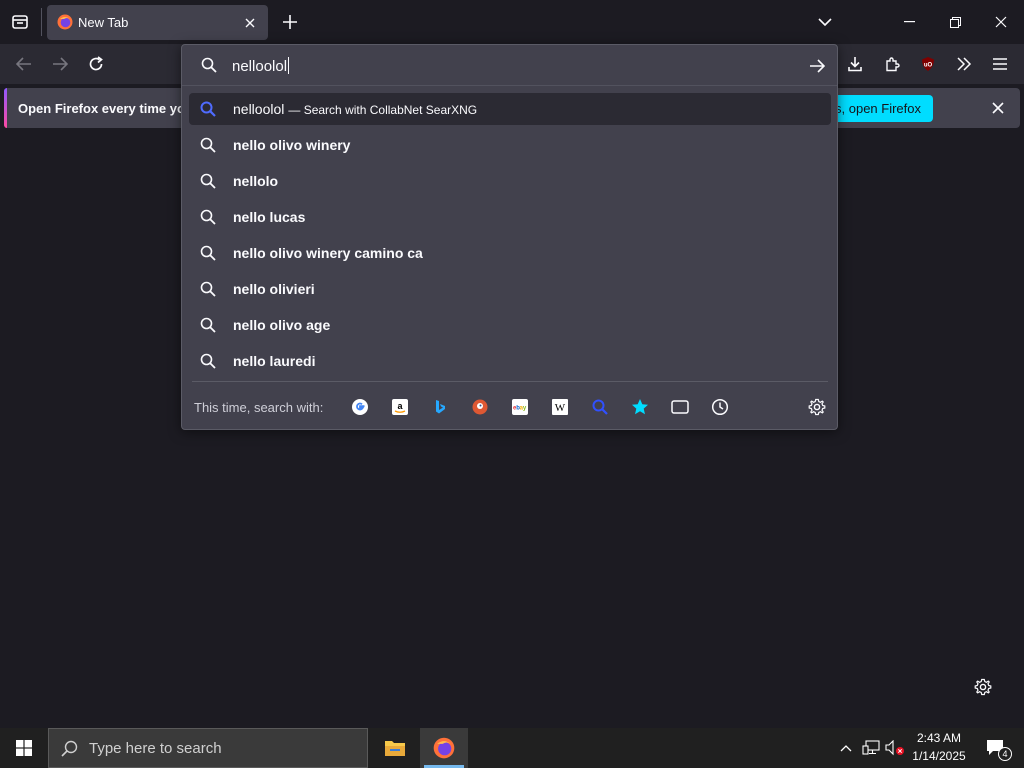 The image size is (1024, 768). What do you see at coordinates (157, 22) in the screenshot?
I see `tab-new-tab: New Tab` at bounding box center [157, 22].